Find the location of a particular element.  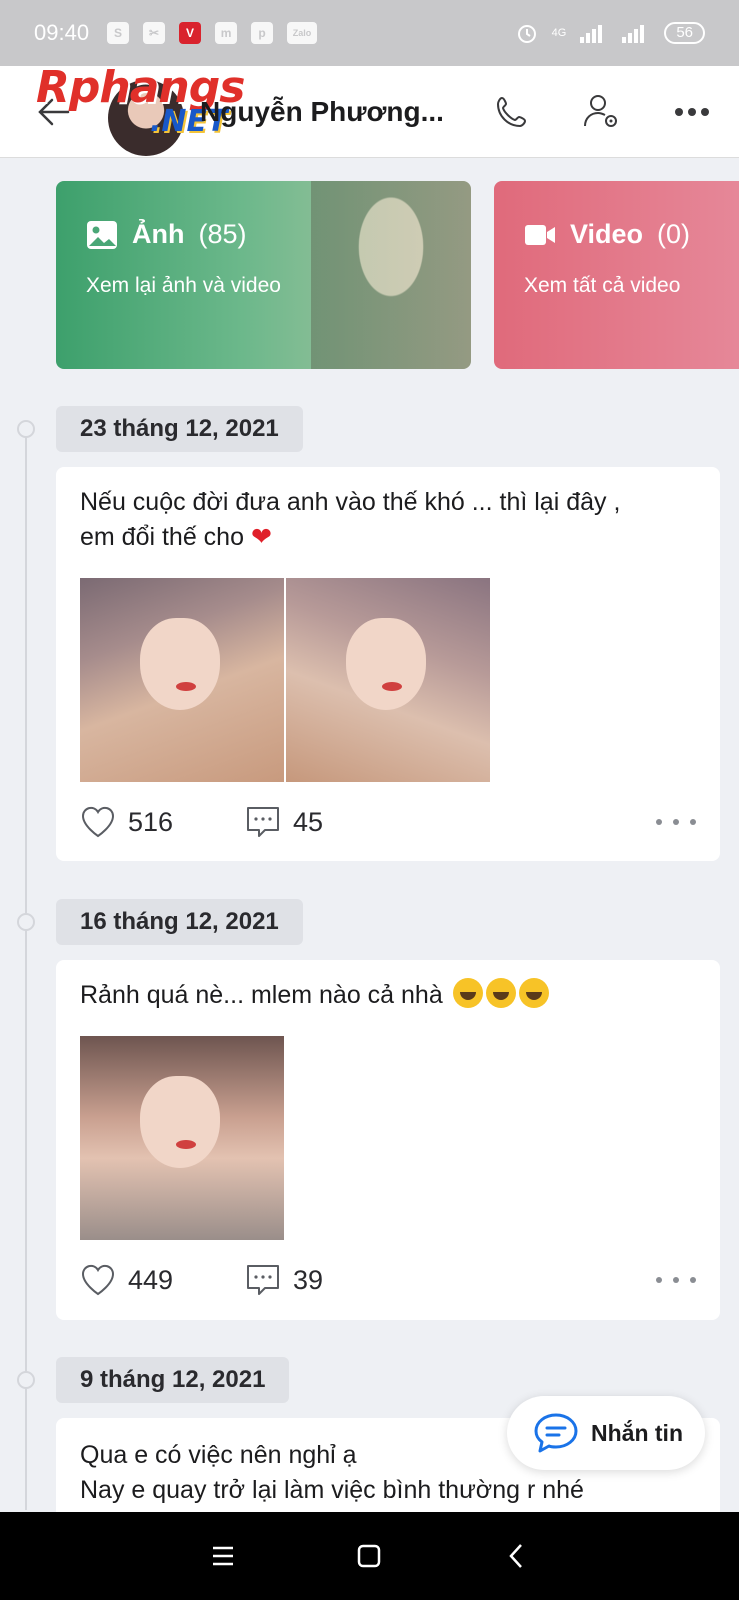

more-horizontal-icon is located at coordinates (692, 112).